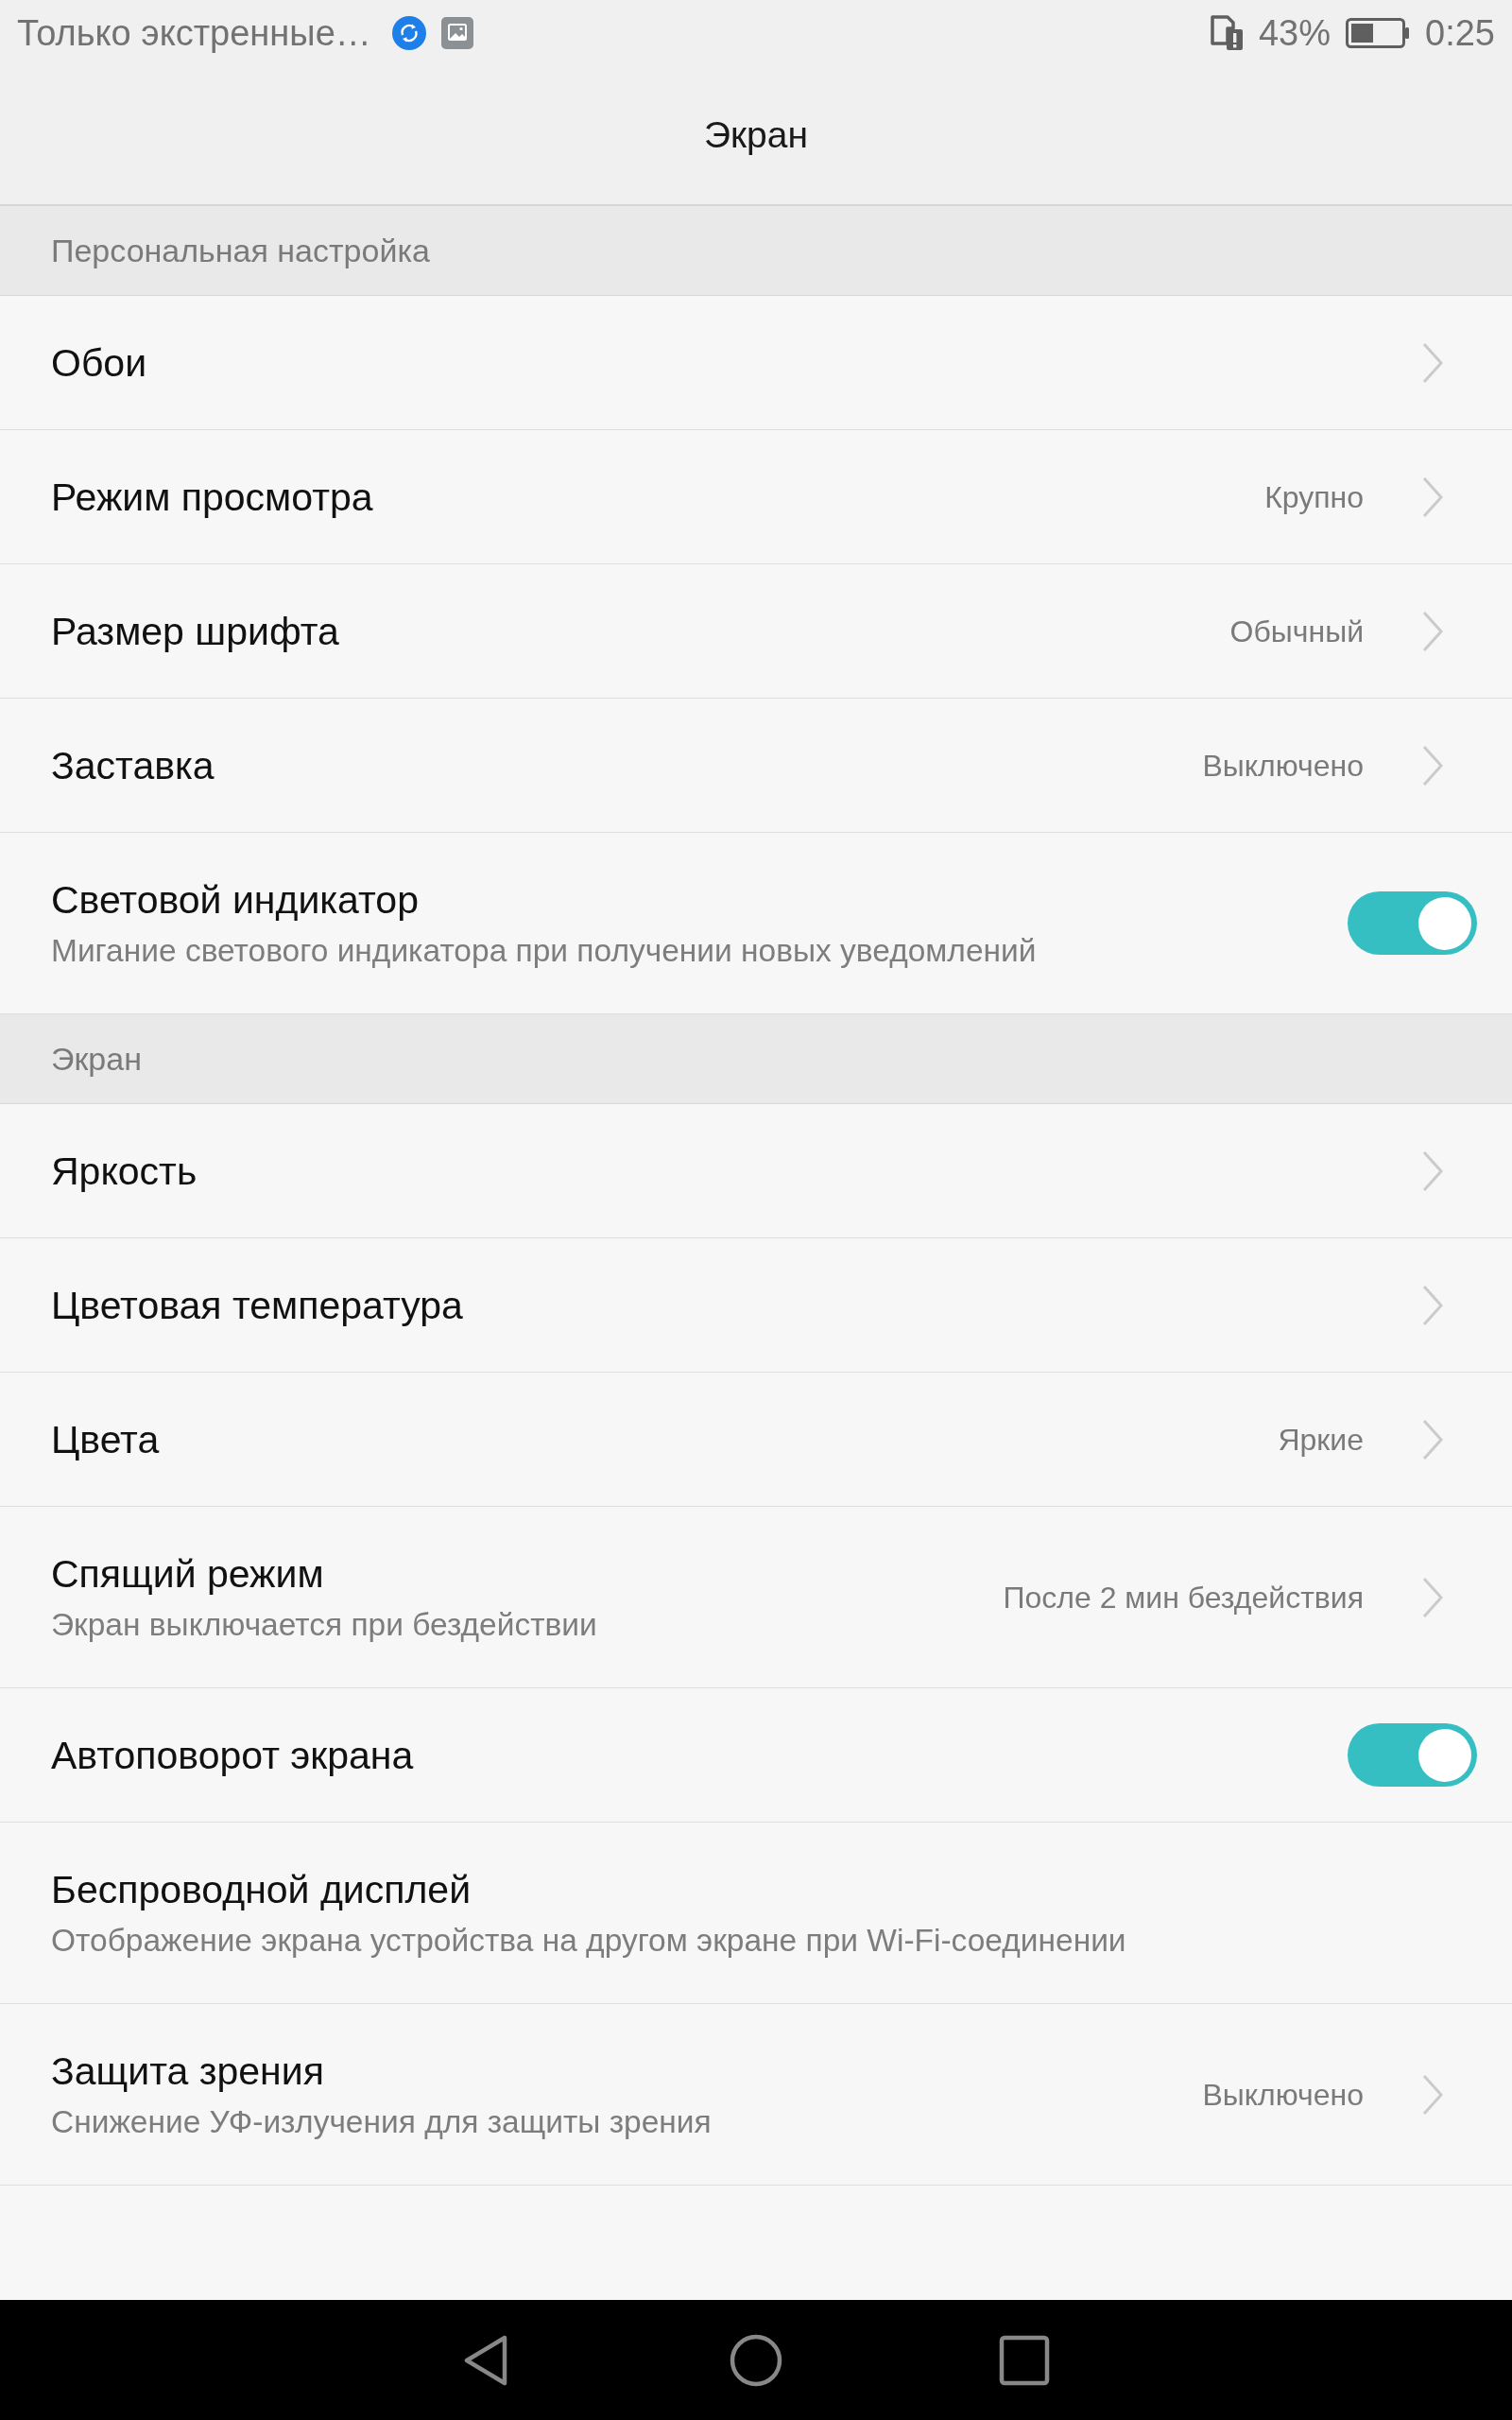 The image size is (1512, 2420). Describe the element at coordinates (1227, 33) in the screenshot. I see `sim-card-alert-icon` at that location.